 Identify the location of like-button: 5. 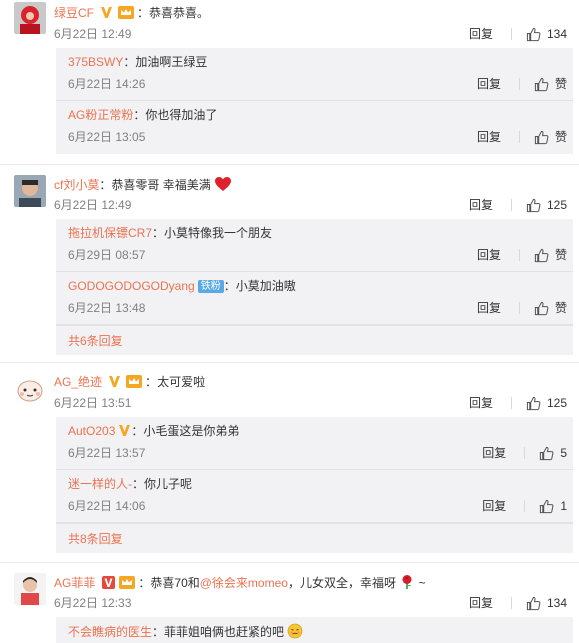
(553, 453).